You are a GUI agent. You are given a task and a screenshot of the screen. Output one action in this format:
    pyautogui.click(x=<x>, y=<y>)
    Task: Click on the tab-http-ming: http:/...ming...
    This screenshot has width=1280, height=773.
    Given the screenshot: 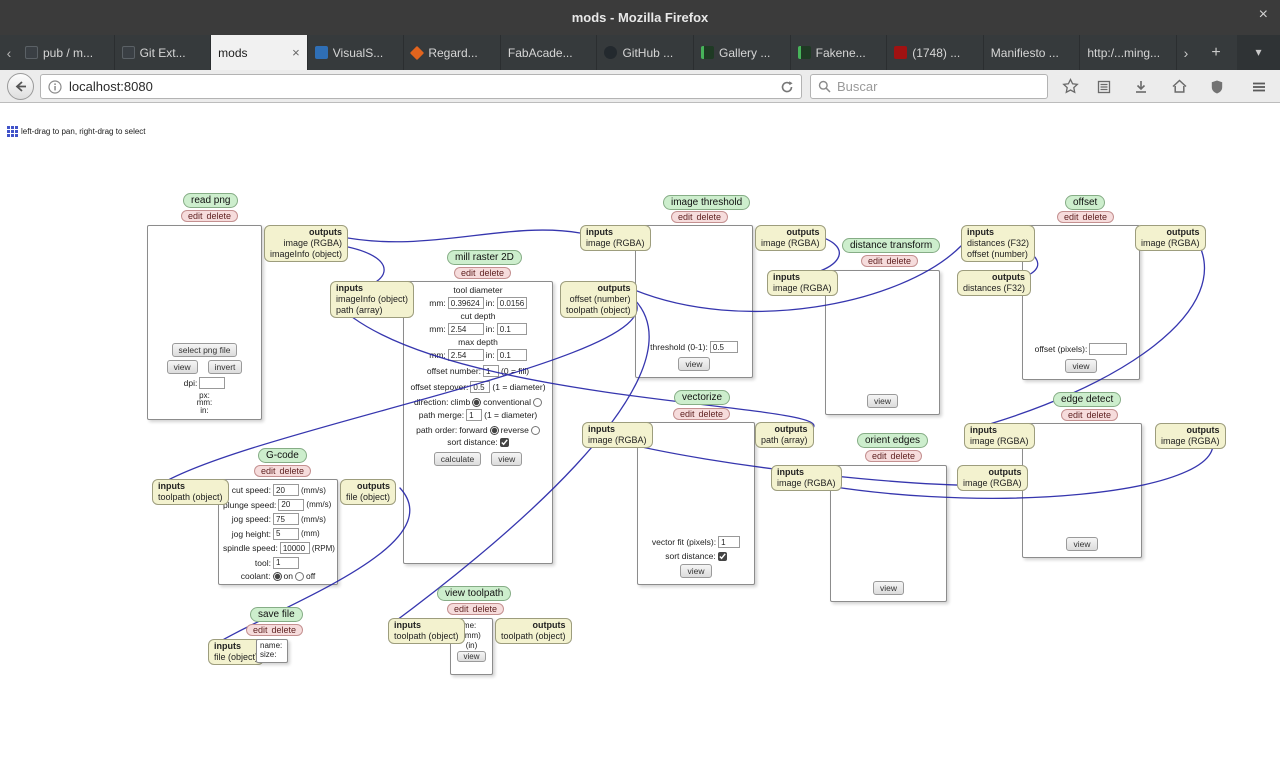 What is the action you would take?
    pyautogui.click(x=1128, y=52)
    